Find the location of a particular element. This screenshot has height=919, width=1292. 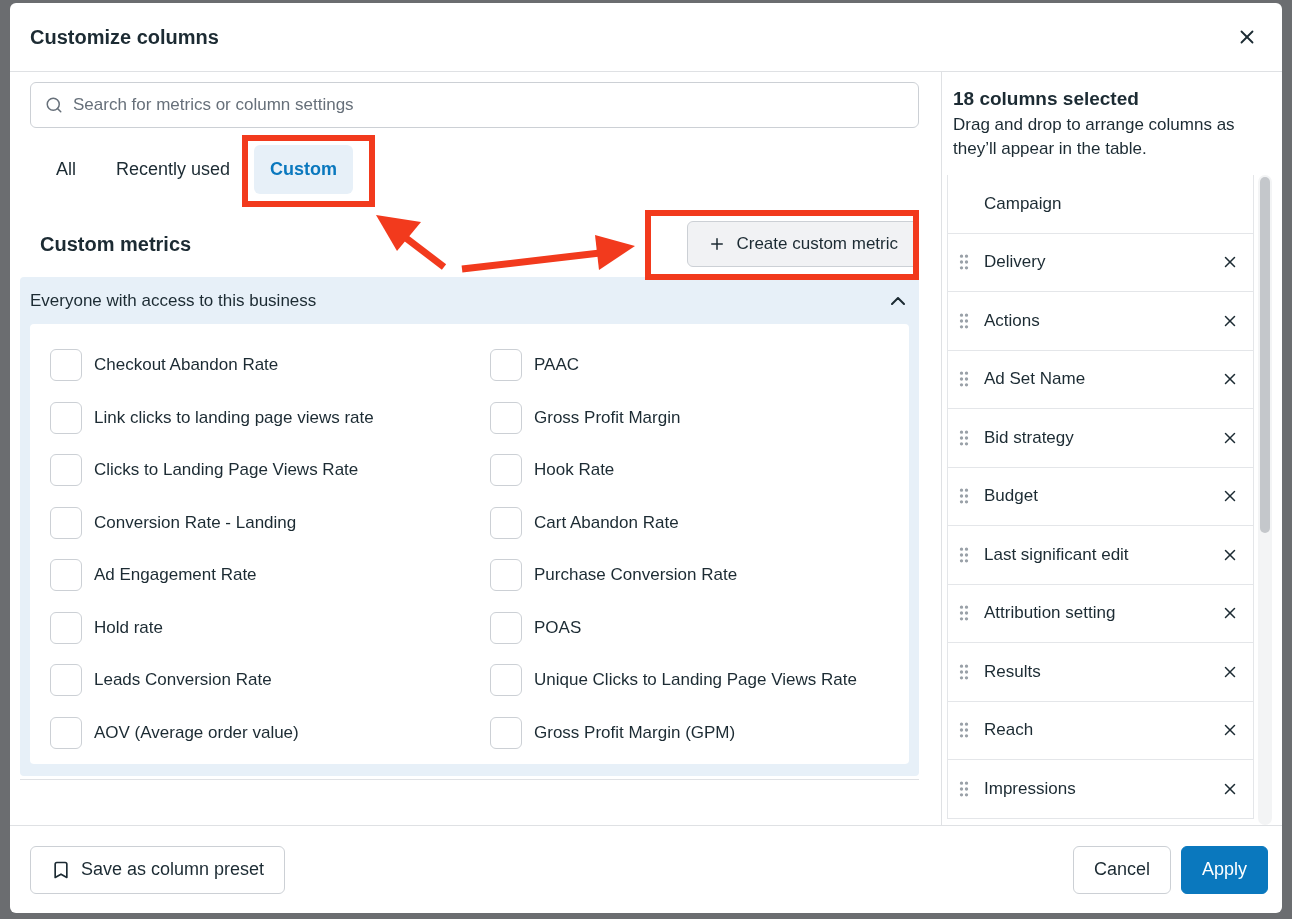

column-label: Reach is located at coordinates (1009, 730).